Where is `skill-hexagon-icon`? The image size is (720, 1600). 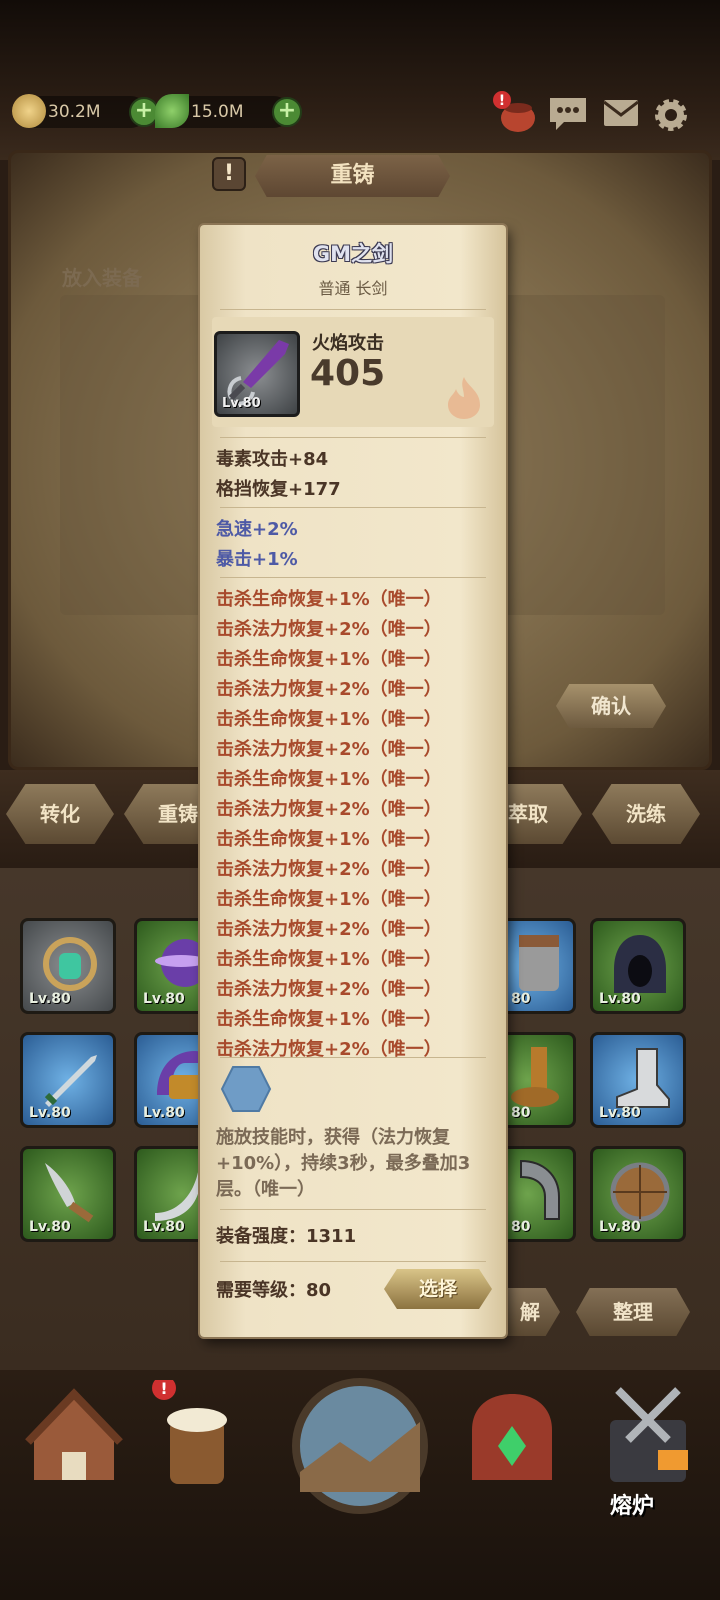
skill-hexagon-icon is located at coordinates (246, 1089).